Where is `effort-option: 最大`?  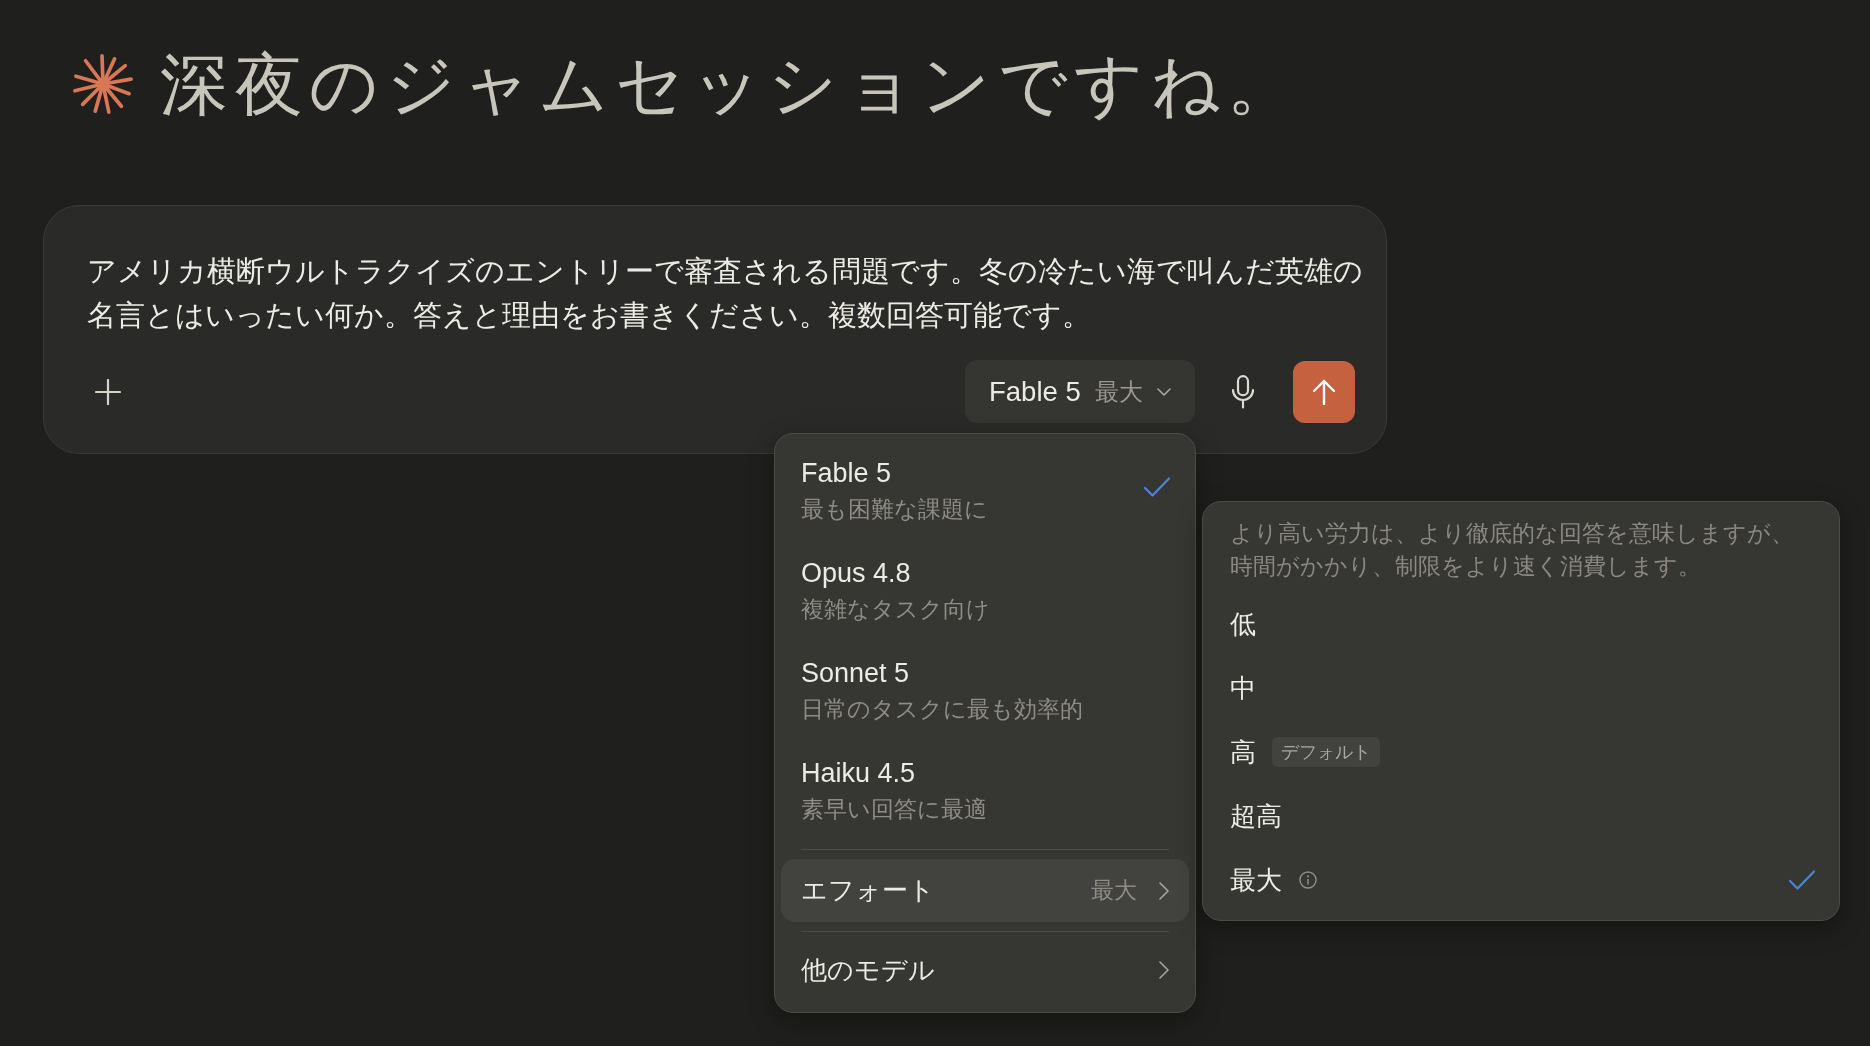 effort-option: 最大 is located at coordinates (1521, 880).